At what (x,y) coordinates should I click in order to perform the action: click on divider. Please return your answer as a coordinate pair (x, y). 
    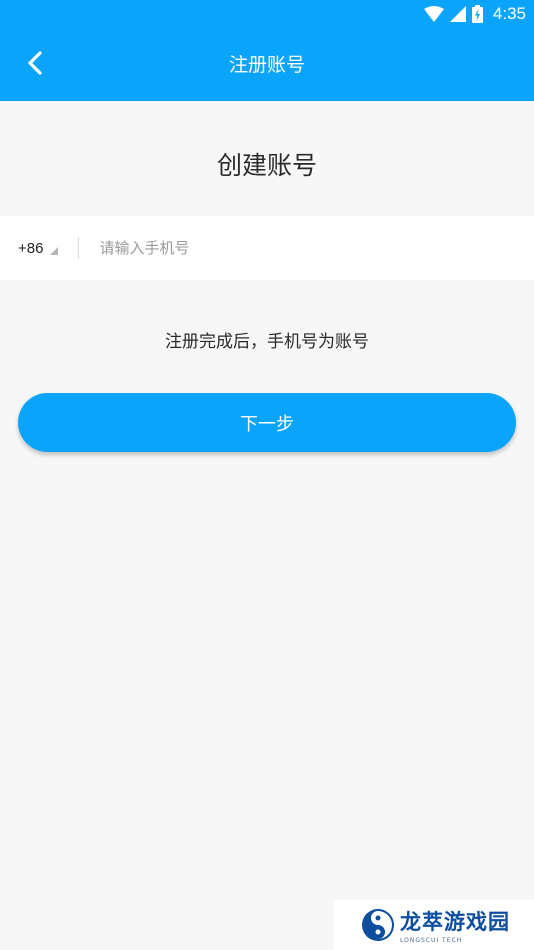
    Looking at the image, I should click on (79, 248).